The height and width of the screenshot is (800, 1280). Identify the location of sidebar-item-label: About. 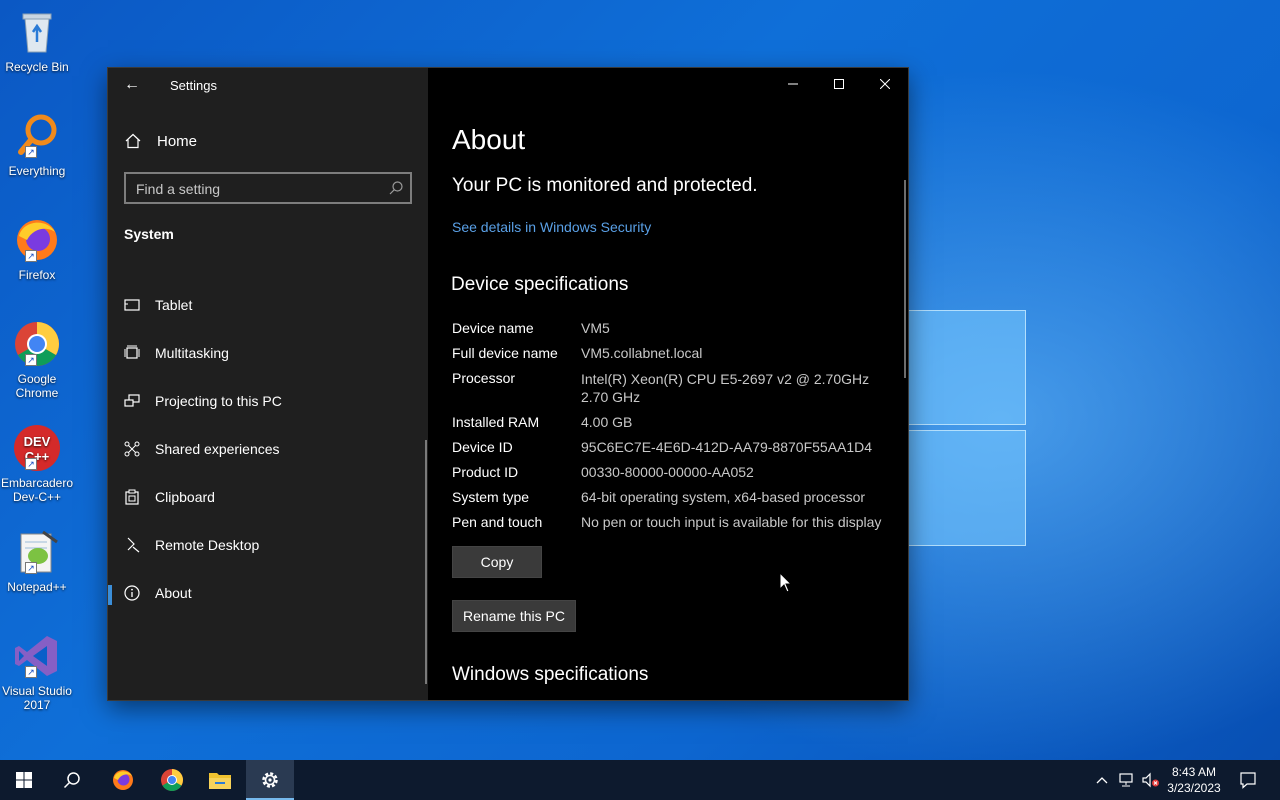
(173, 593).